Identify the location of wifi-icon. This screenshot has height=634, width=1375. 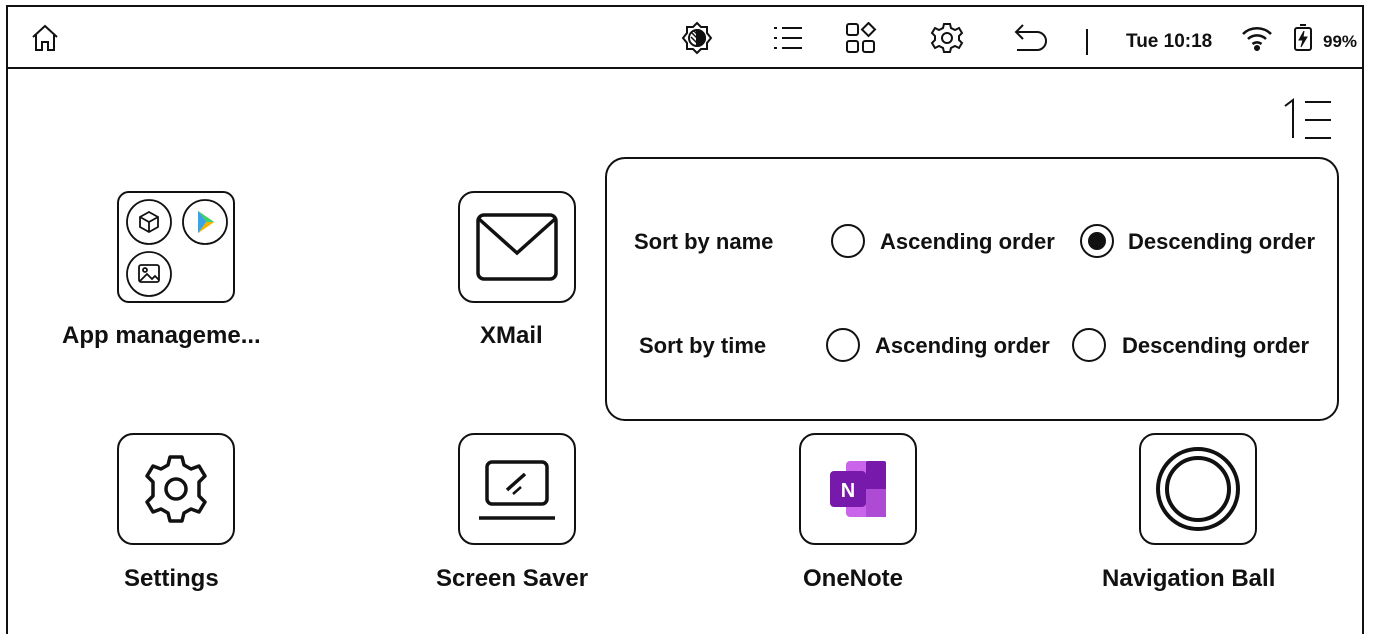
(1257, 38).